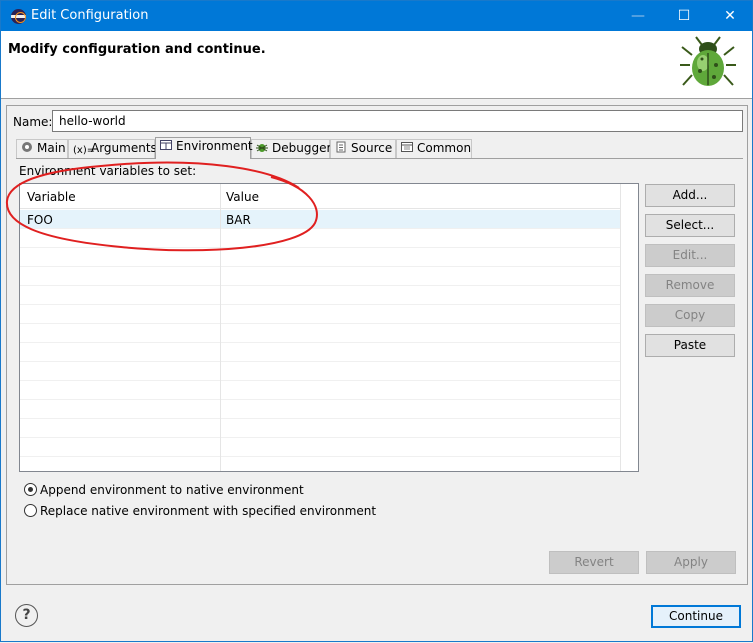 This screenshot has width=753, height=643. I want to click on maximize-button: ☐, so click(684, 16).